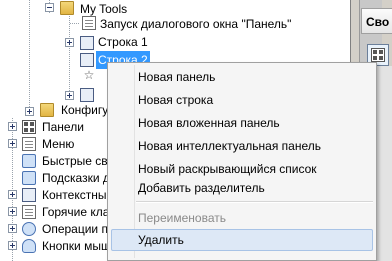  What do you see at coordinates (209, 123) in the screenshot?
I see `menu-item-new-subpanel: Новая вложенная панель` at bounding box center [209, 123].